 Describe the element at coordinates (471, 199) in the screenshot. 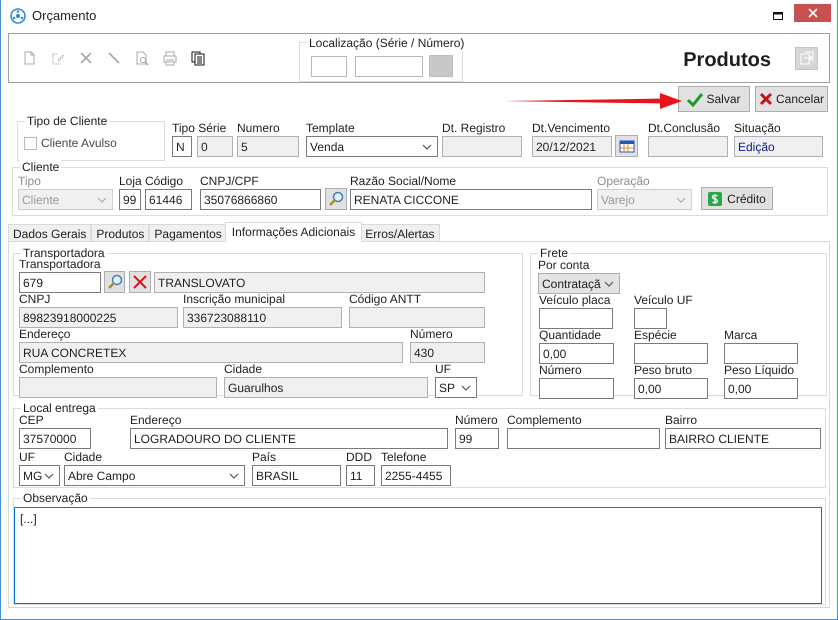

I see `text-field: RENATA CICCONE` at that location.